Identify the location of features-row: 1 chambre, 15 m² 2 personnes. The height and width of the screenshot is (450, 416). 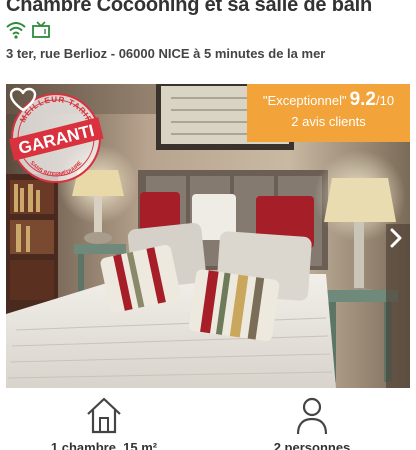
(208, 423).